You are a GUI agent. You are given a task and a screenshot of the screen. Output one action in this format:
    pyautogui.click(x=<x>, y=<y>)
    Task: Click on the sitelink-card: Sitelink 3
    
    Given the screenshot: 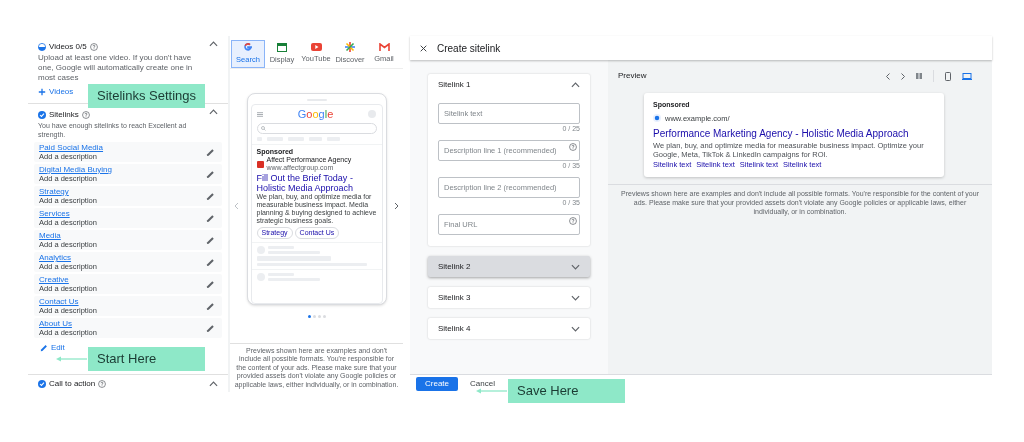 What is the action you would take?
    pyautogui.click(x=509, y=297)
    